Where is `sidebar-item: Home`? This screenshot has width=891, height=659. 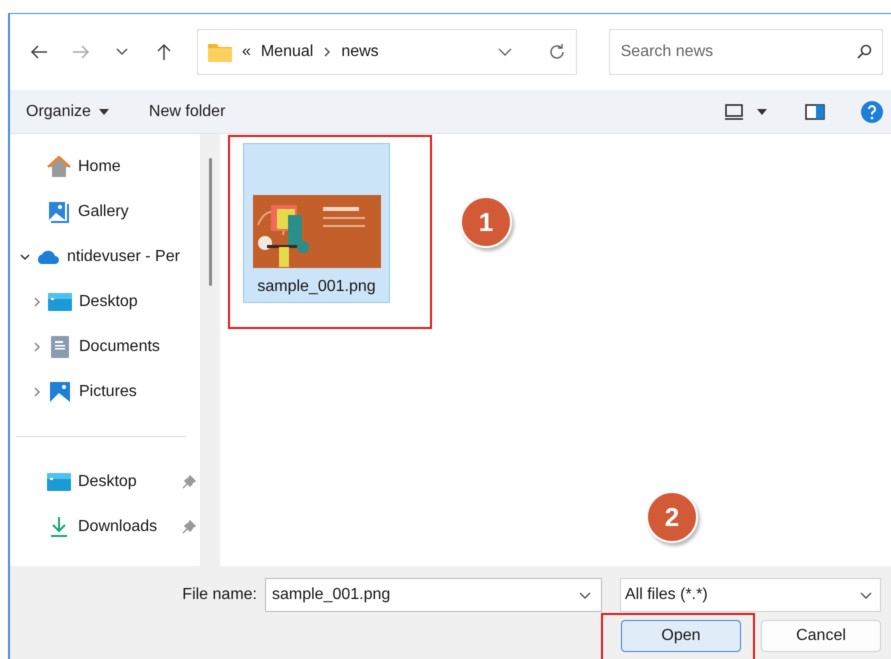 sidebar-item: Home is located at coordinates (124, 167).